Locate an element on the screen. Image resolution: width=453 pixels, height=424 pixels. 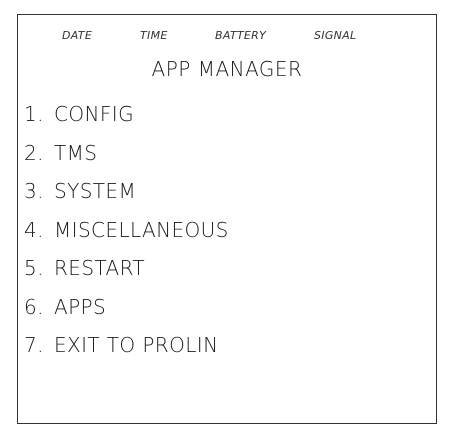
menu-item-apps: 6. APPS is located at coordinates (227, 307).